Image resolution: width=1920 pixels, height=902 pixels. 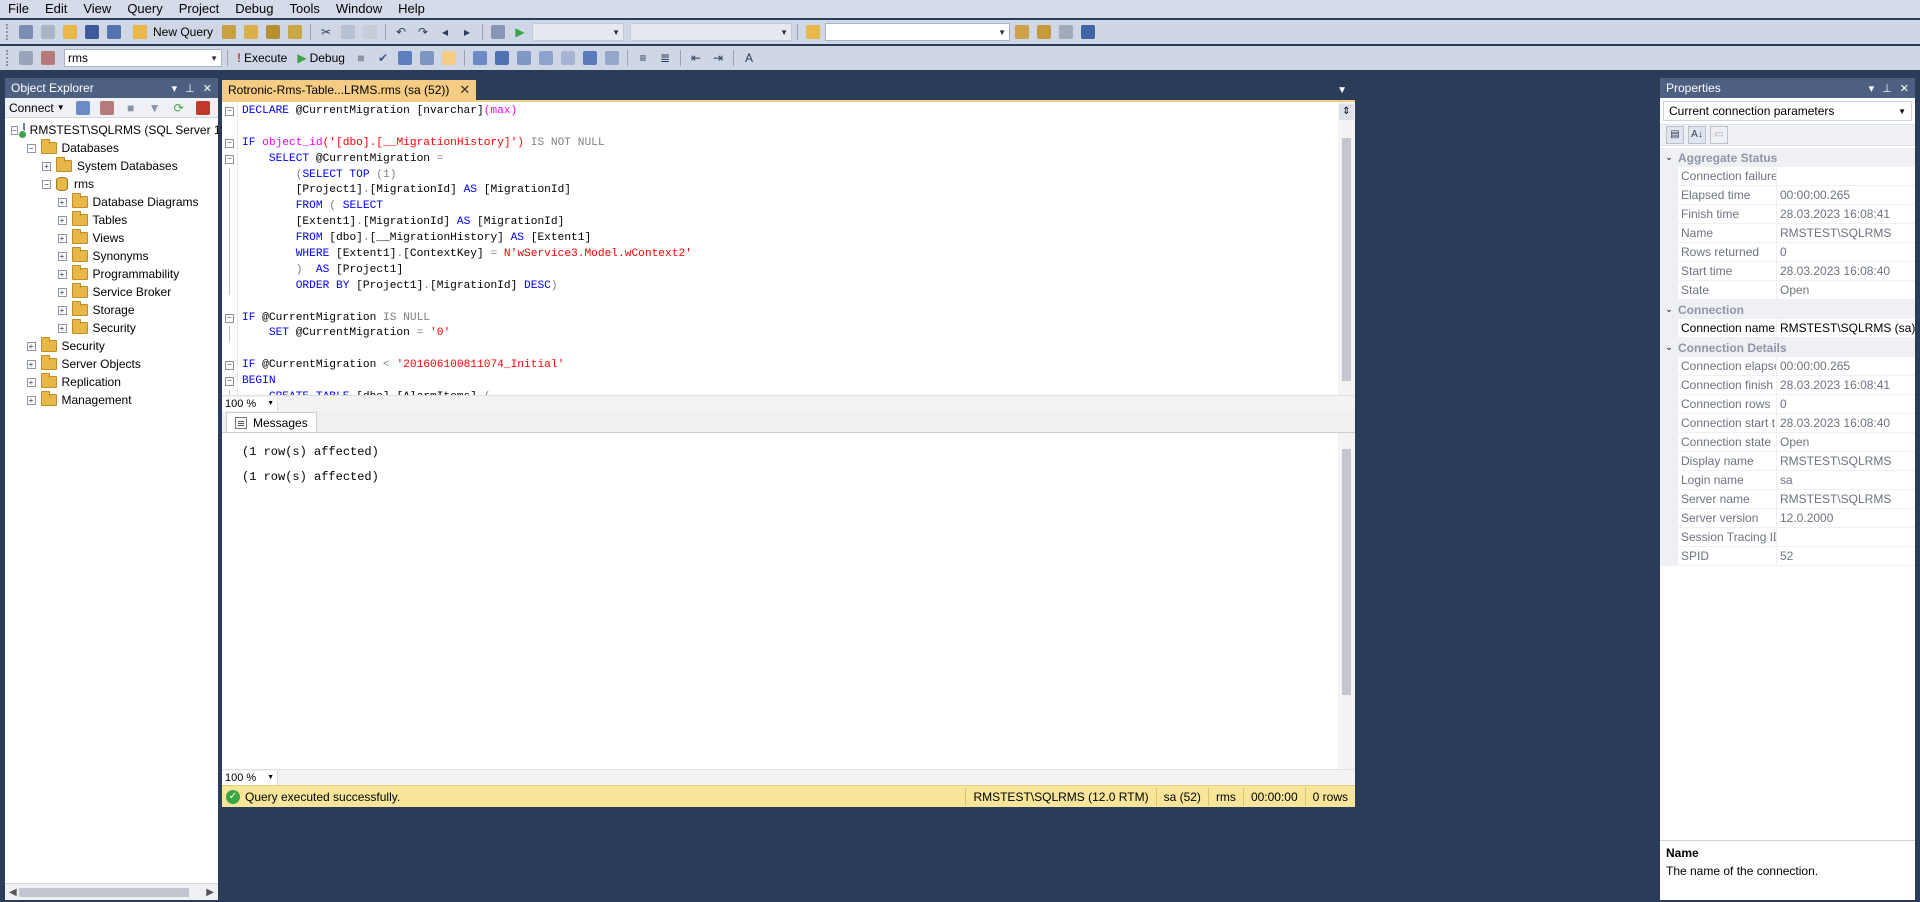 I want to click on disconnect-icon, so click(x=48, y=58).